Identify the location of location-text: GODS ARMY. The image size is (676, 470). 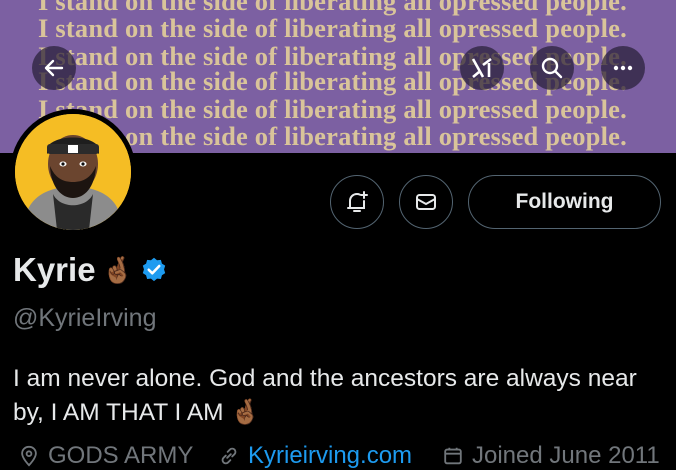
(121, 455).